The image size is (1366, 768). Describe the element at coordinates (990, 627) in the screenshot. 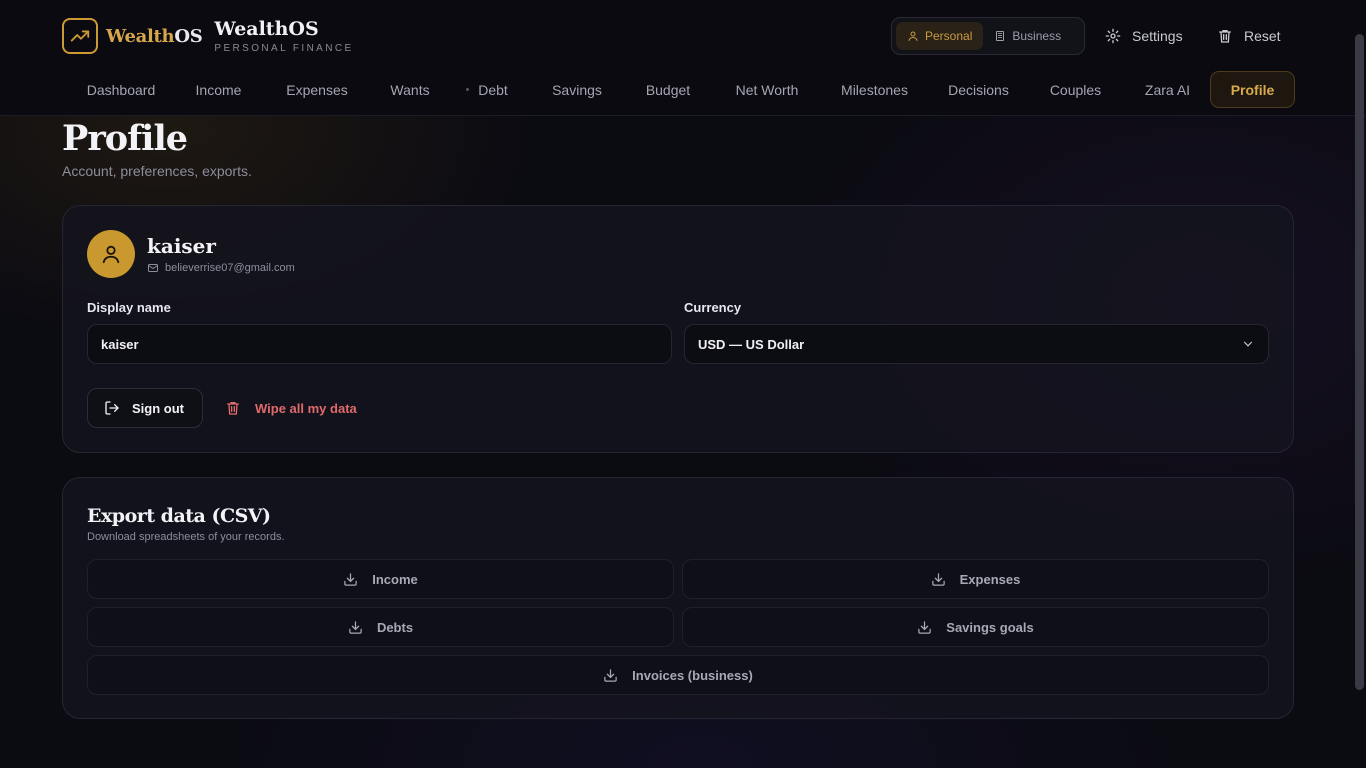

I see `export-button-label: Savings goals` at that location.